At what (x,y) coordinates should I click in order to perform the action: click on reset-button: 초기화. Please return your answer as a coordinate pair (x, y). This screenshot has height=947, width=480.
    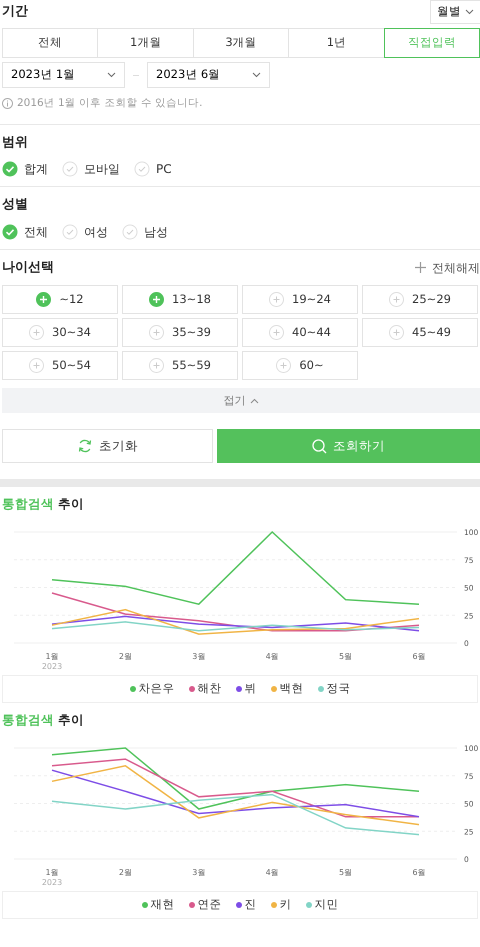
    Looking at the image, I should click on (107, 446).